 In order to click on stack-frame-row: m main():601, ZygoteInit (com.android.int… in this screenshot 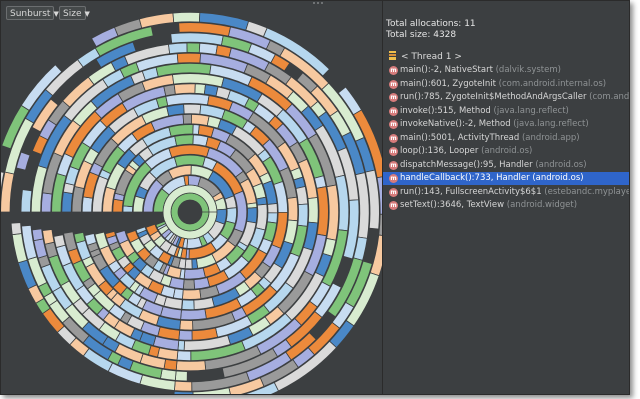, I will do `click(506, 84)`.